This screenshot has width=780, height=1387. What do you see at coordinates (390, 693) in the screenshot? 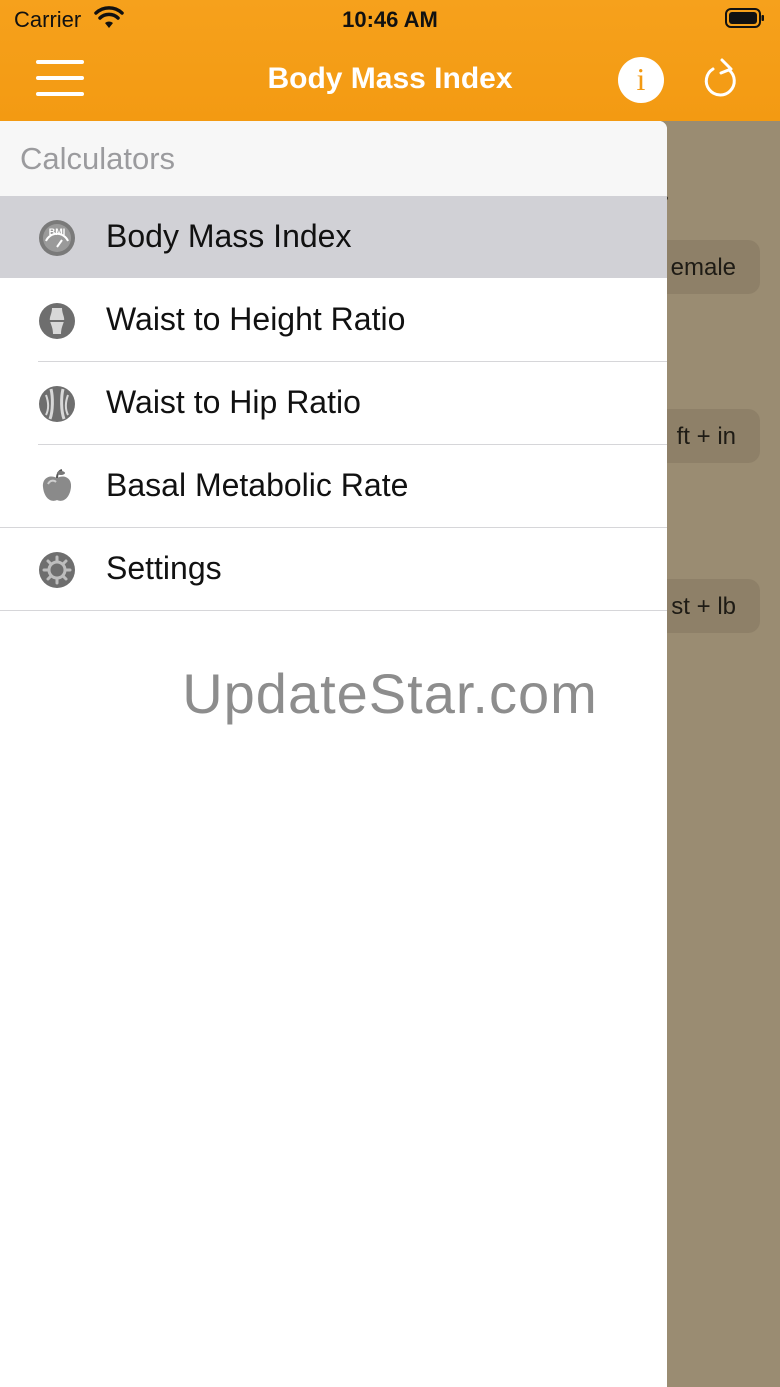
I see `watermark: UpdateStar.com` at bounding box center [390, 693].